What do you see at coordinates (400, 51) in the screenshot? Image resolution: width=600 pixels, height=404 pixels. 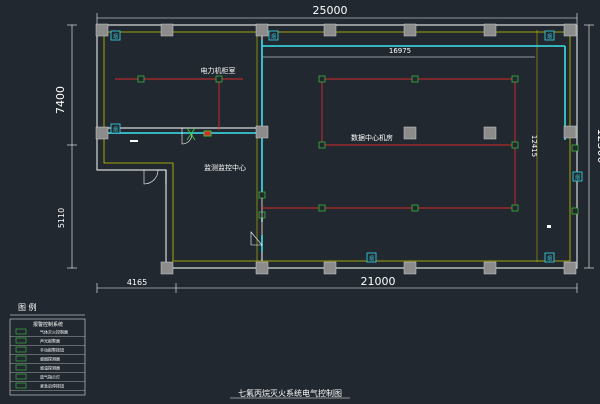 I see `dim-inner-horizontal: 16975` at bounding box center [400, 51].